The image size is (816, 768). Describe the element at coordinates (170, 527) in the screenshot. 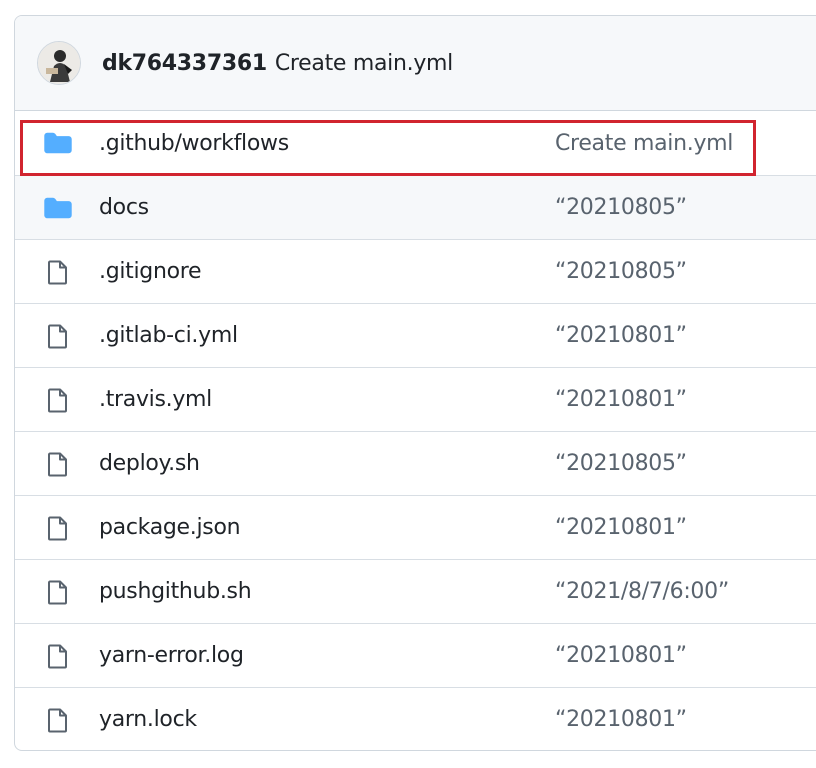

I see `file-name-link: package.json` at that location.